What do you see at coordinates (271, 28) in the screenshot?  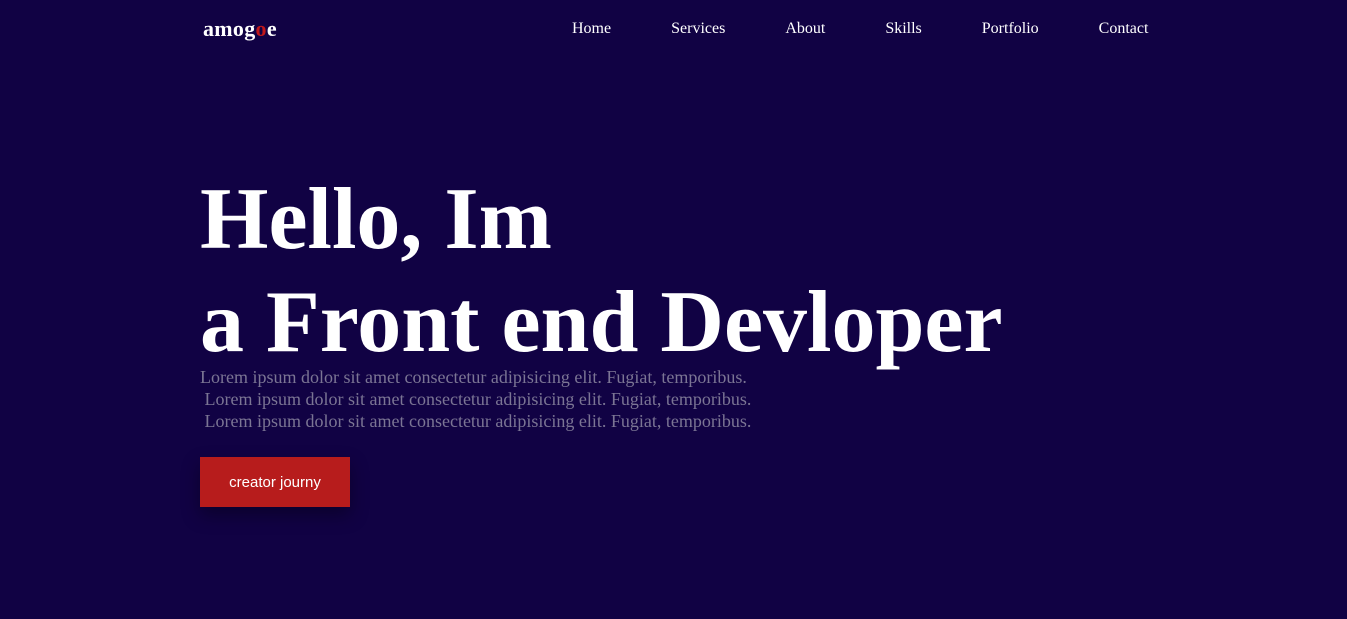 I see `logo-text-end: e` at bounding box center [271, 28].